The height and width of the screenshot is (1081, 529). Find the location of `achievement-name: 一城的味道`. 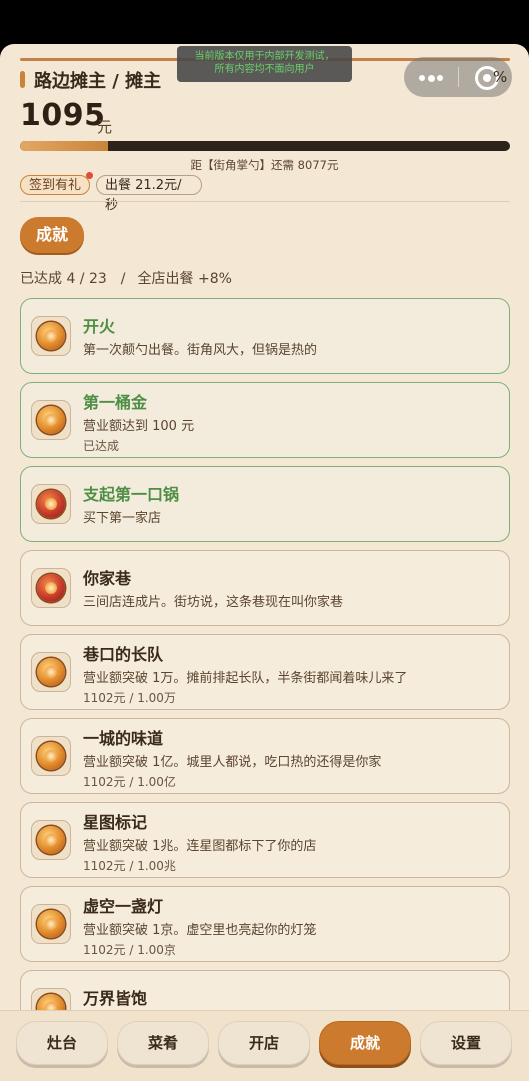

achievement-name: 一城的味道 is located at coordinates (123, 738).